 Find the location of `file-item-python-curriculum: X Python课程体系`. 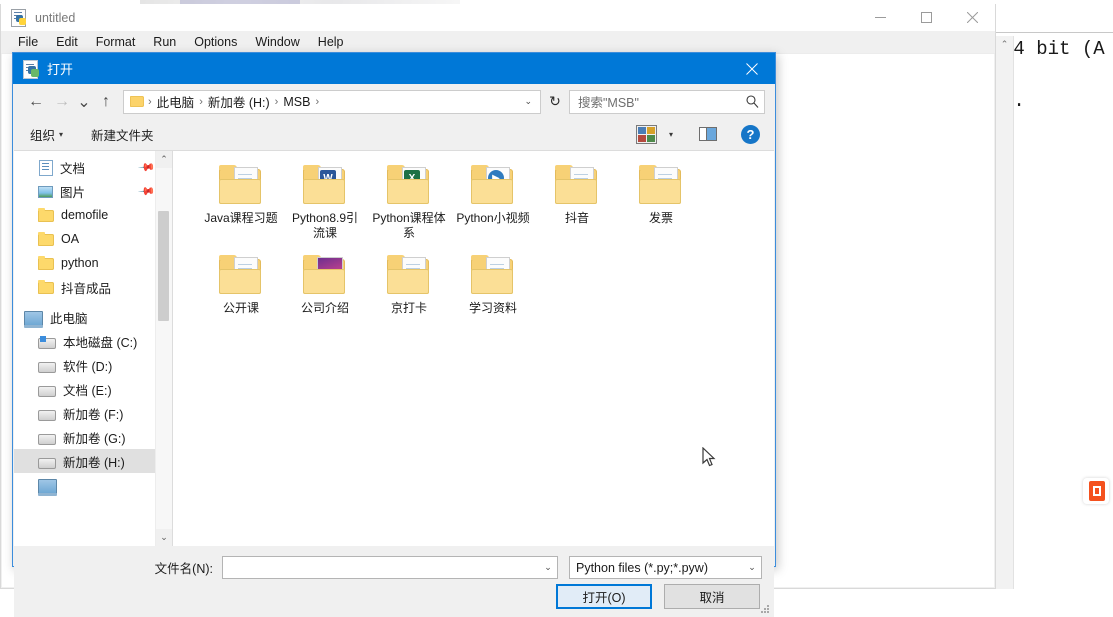

file-item-python-curriculum: X Python课程体系 is located at coordinates (409, 203).